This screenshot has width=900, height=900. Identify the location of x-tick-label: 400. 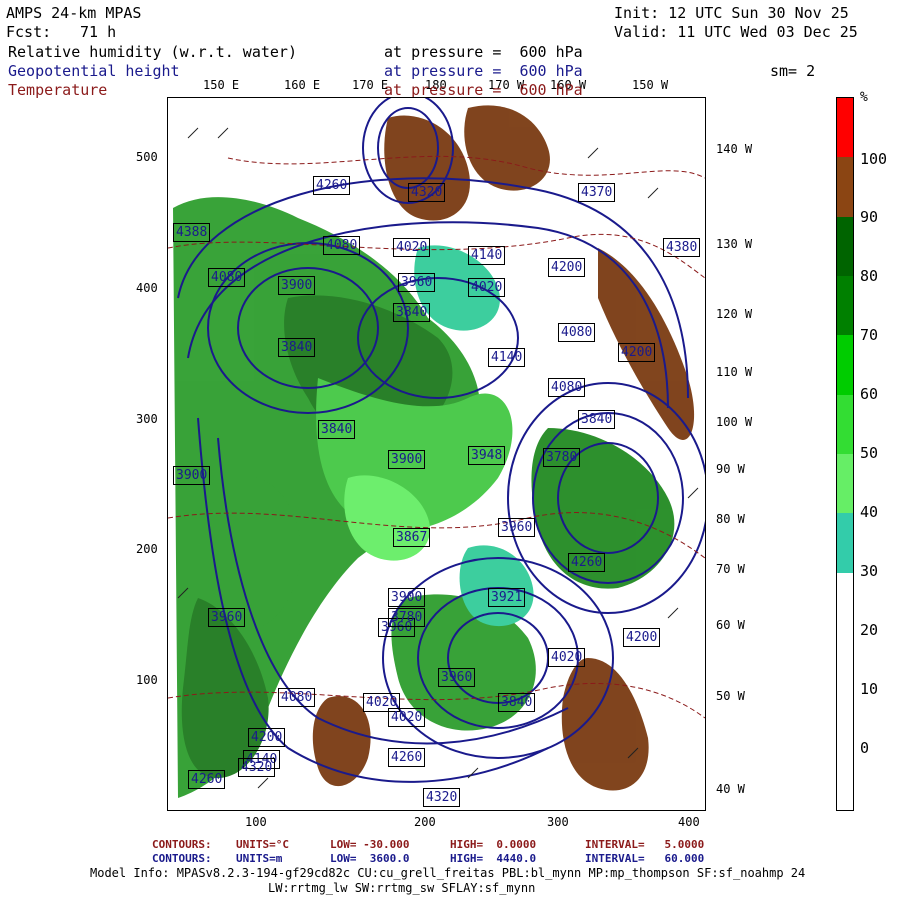
(689, 822).